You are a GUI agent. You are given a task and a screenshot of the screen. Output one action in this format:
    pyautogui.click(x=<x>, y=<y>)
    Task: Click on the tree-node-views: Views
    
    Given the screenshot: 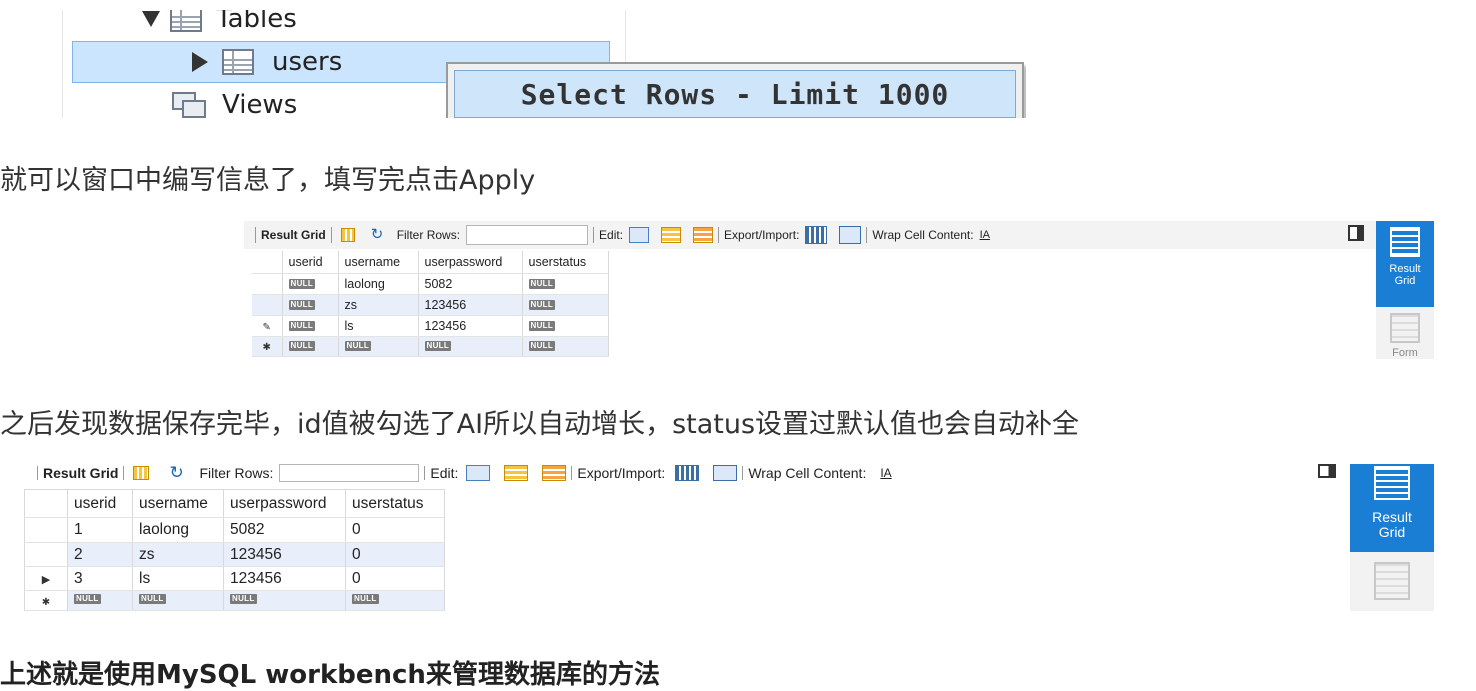 What is the action you would take?
    pyautogui.click(x=234, y=101)
    